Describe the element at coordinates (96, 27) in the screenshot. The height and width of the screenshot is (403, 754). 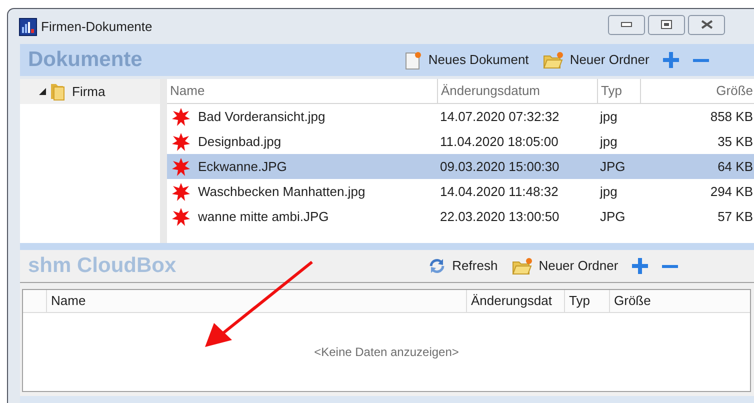
I see `window-title: Firmen-Dokumente` at that location.